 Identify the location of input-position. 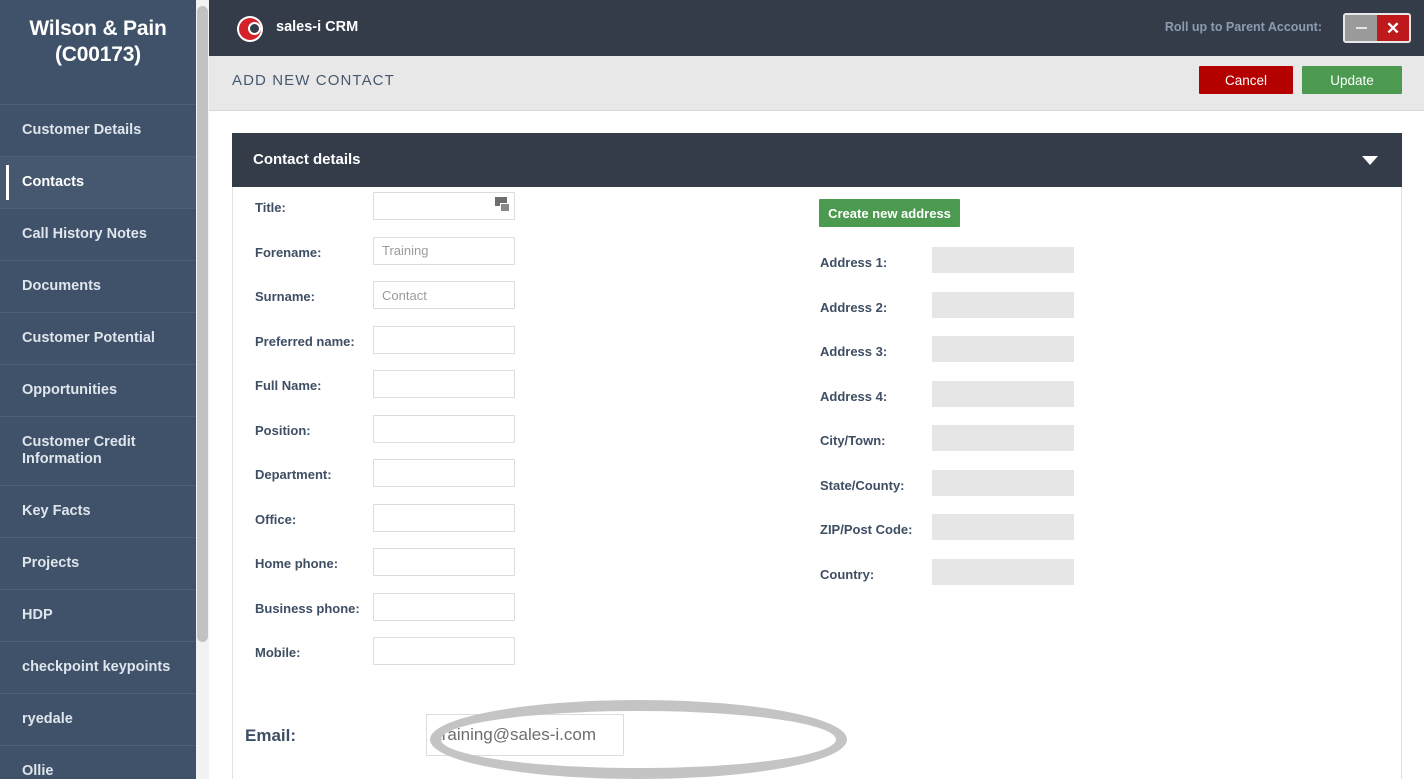
(444, 428).